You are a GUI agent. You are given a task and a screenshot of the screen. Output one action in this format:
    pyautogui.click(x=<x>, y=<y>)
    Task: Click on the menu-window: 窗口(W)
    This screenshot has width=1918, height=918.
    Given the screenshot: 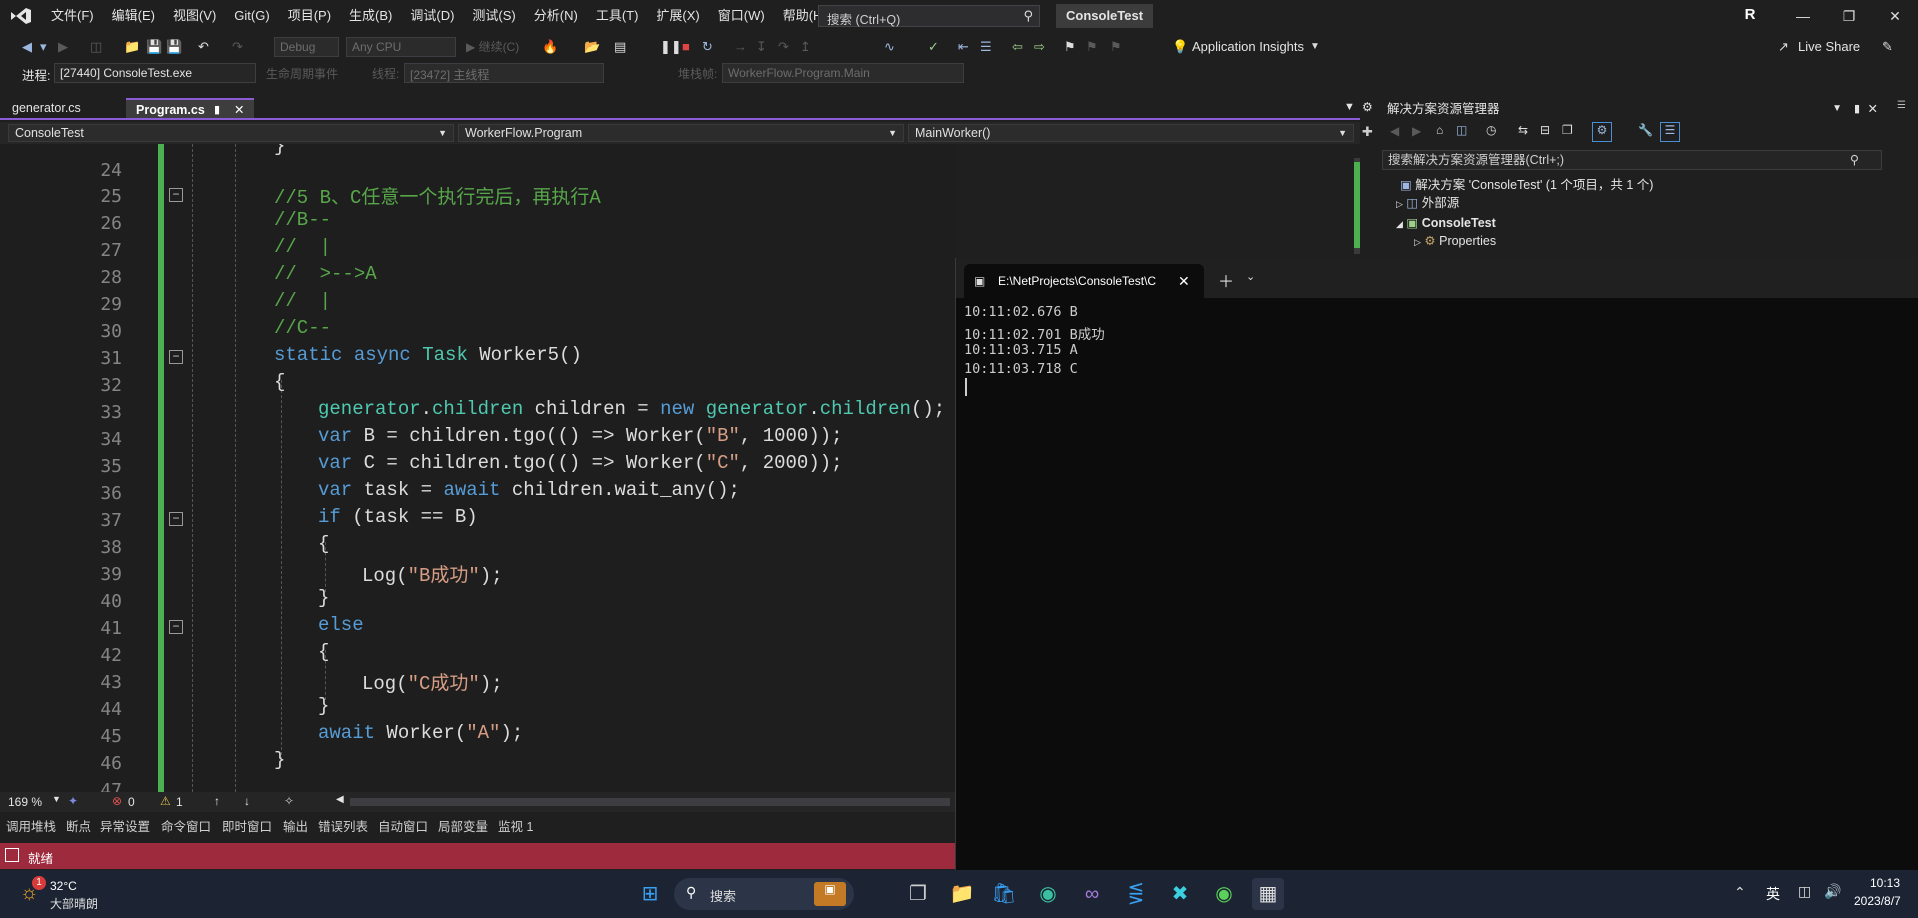 What is the action you would take?
    pyautogui.click(x=741, y=16)
    